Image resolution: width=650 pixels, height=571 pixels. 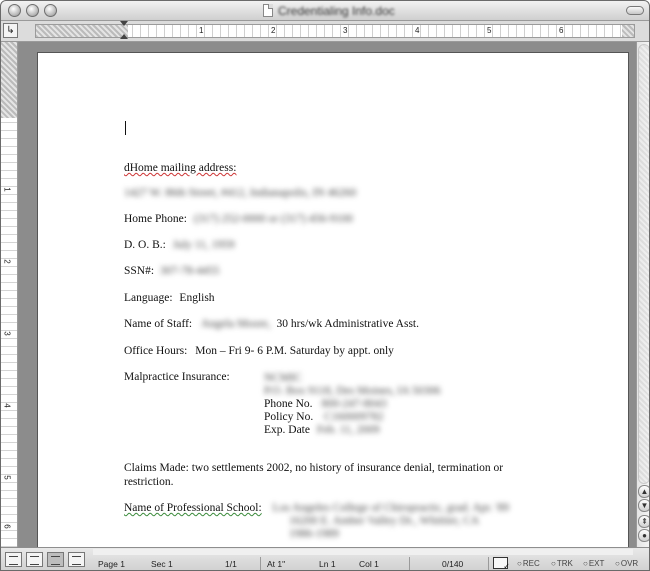 I want to click on vertical-ruler: 1 2 3 4 5 6, so click(x=9, y=294).